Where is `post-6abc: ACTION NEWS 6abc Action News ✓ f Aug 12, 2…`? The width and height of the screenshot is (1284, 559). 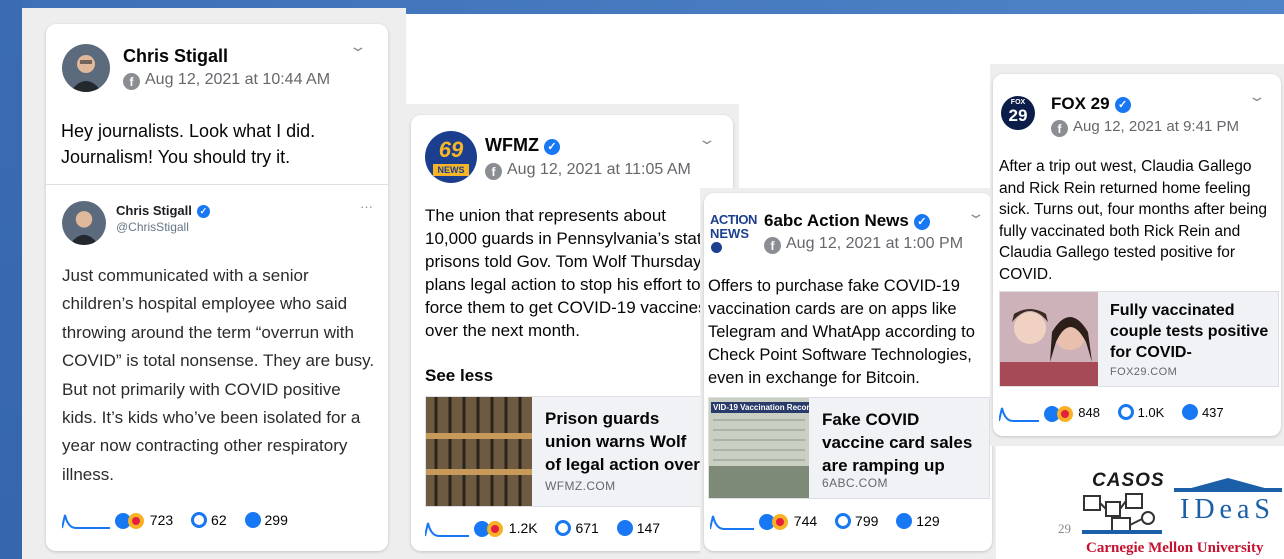
post-6abc: ACTION NEWS 6abc Action News ✓ f Aug 12, 2… is located at coordinates (848, 372).